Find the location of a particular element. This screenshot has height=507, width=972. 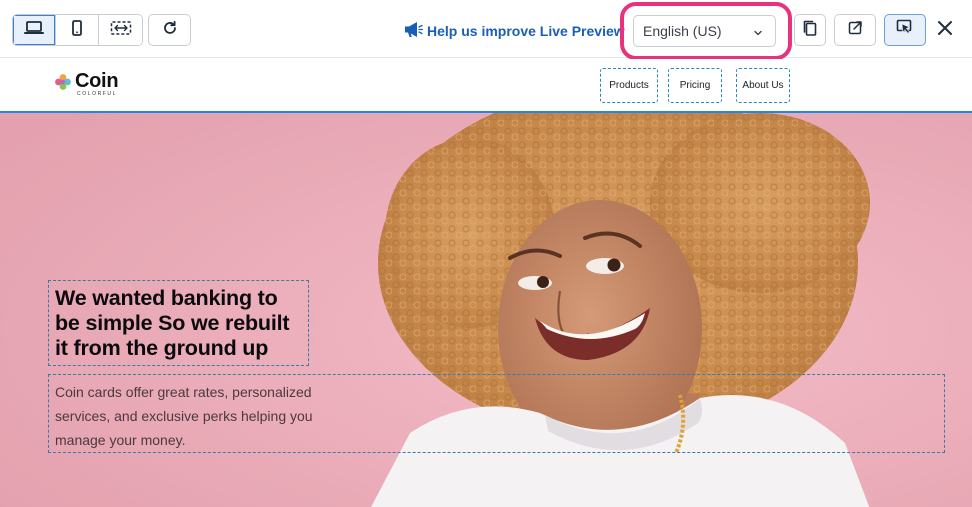

open-in-new-tab-button is located at coordinates (855, 30).